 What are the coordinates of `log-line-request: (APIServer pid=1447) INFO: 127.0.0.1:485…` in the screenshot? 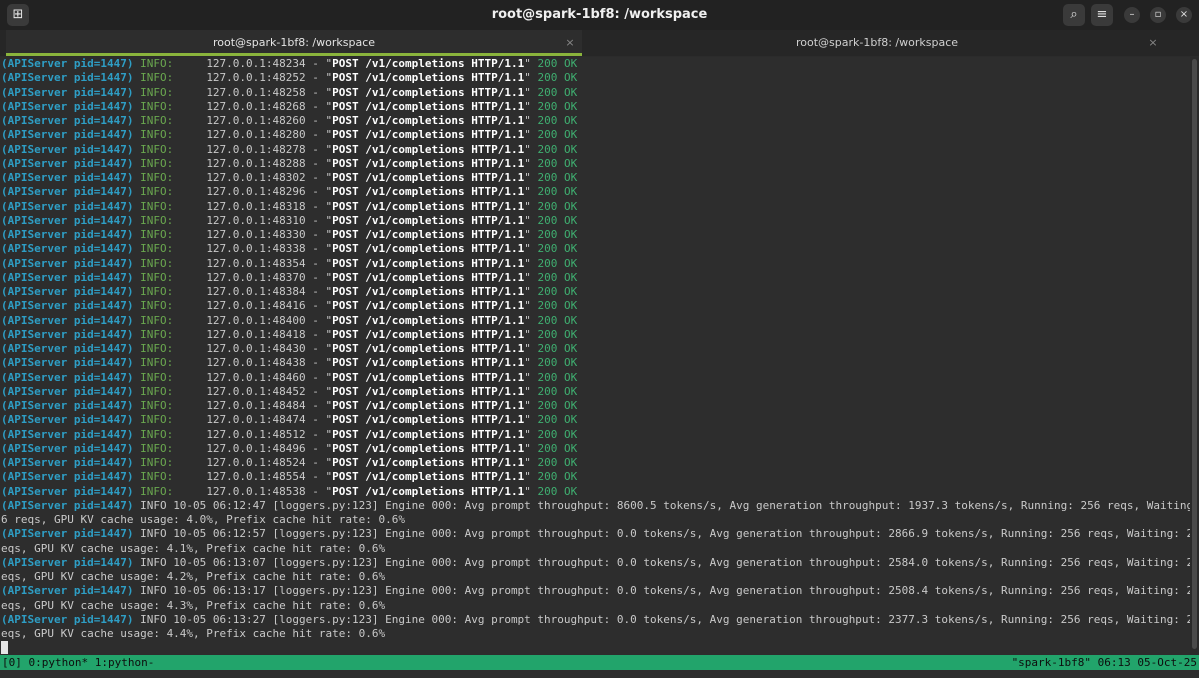 It's located at (595, 463).